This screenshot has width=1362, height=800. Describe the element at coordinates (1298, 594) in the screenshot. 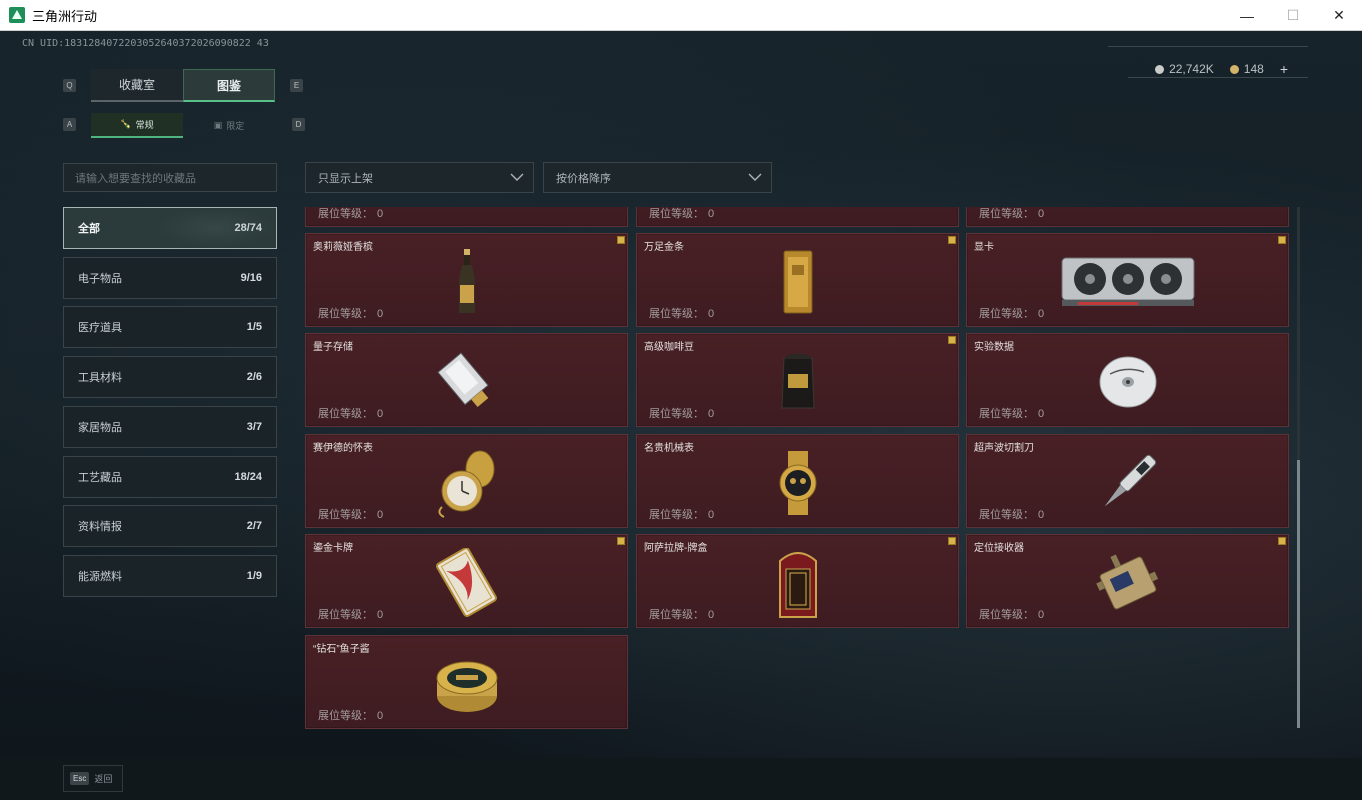

I see `scrollbar-thumb` at that location.